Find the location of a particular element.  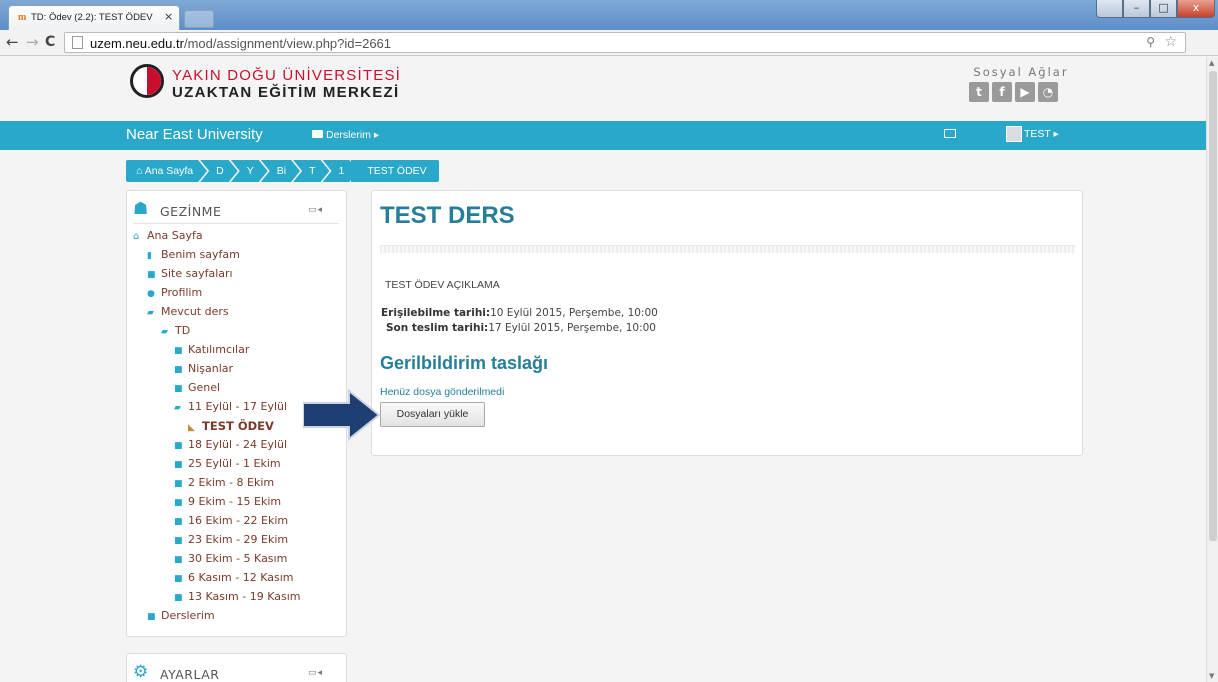

twitter-icon: t is located at coordinates (979, 92).